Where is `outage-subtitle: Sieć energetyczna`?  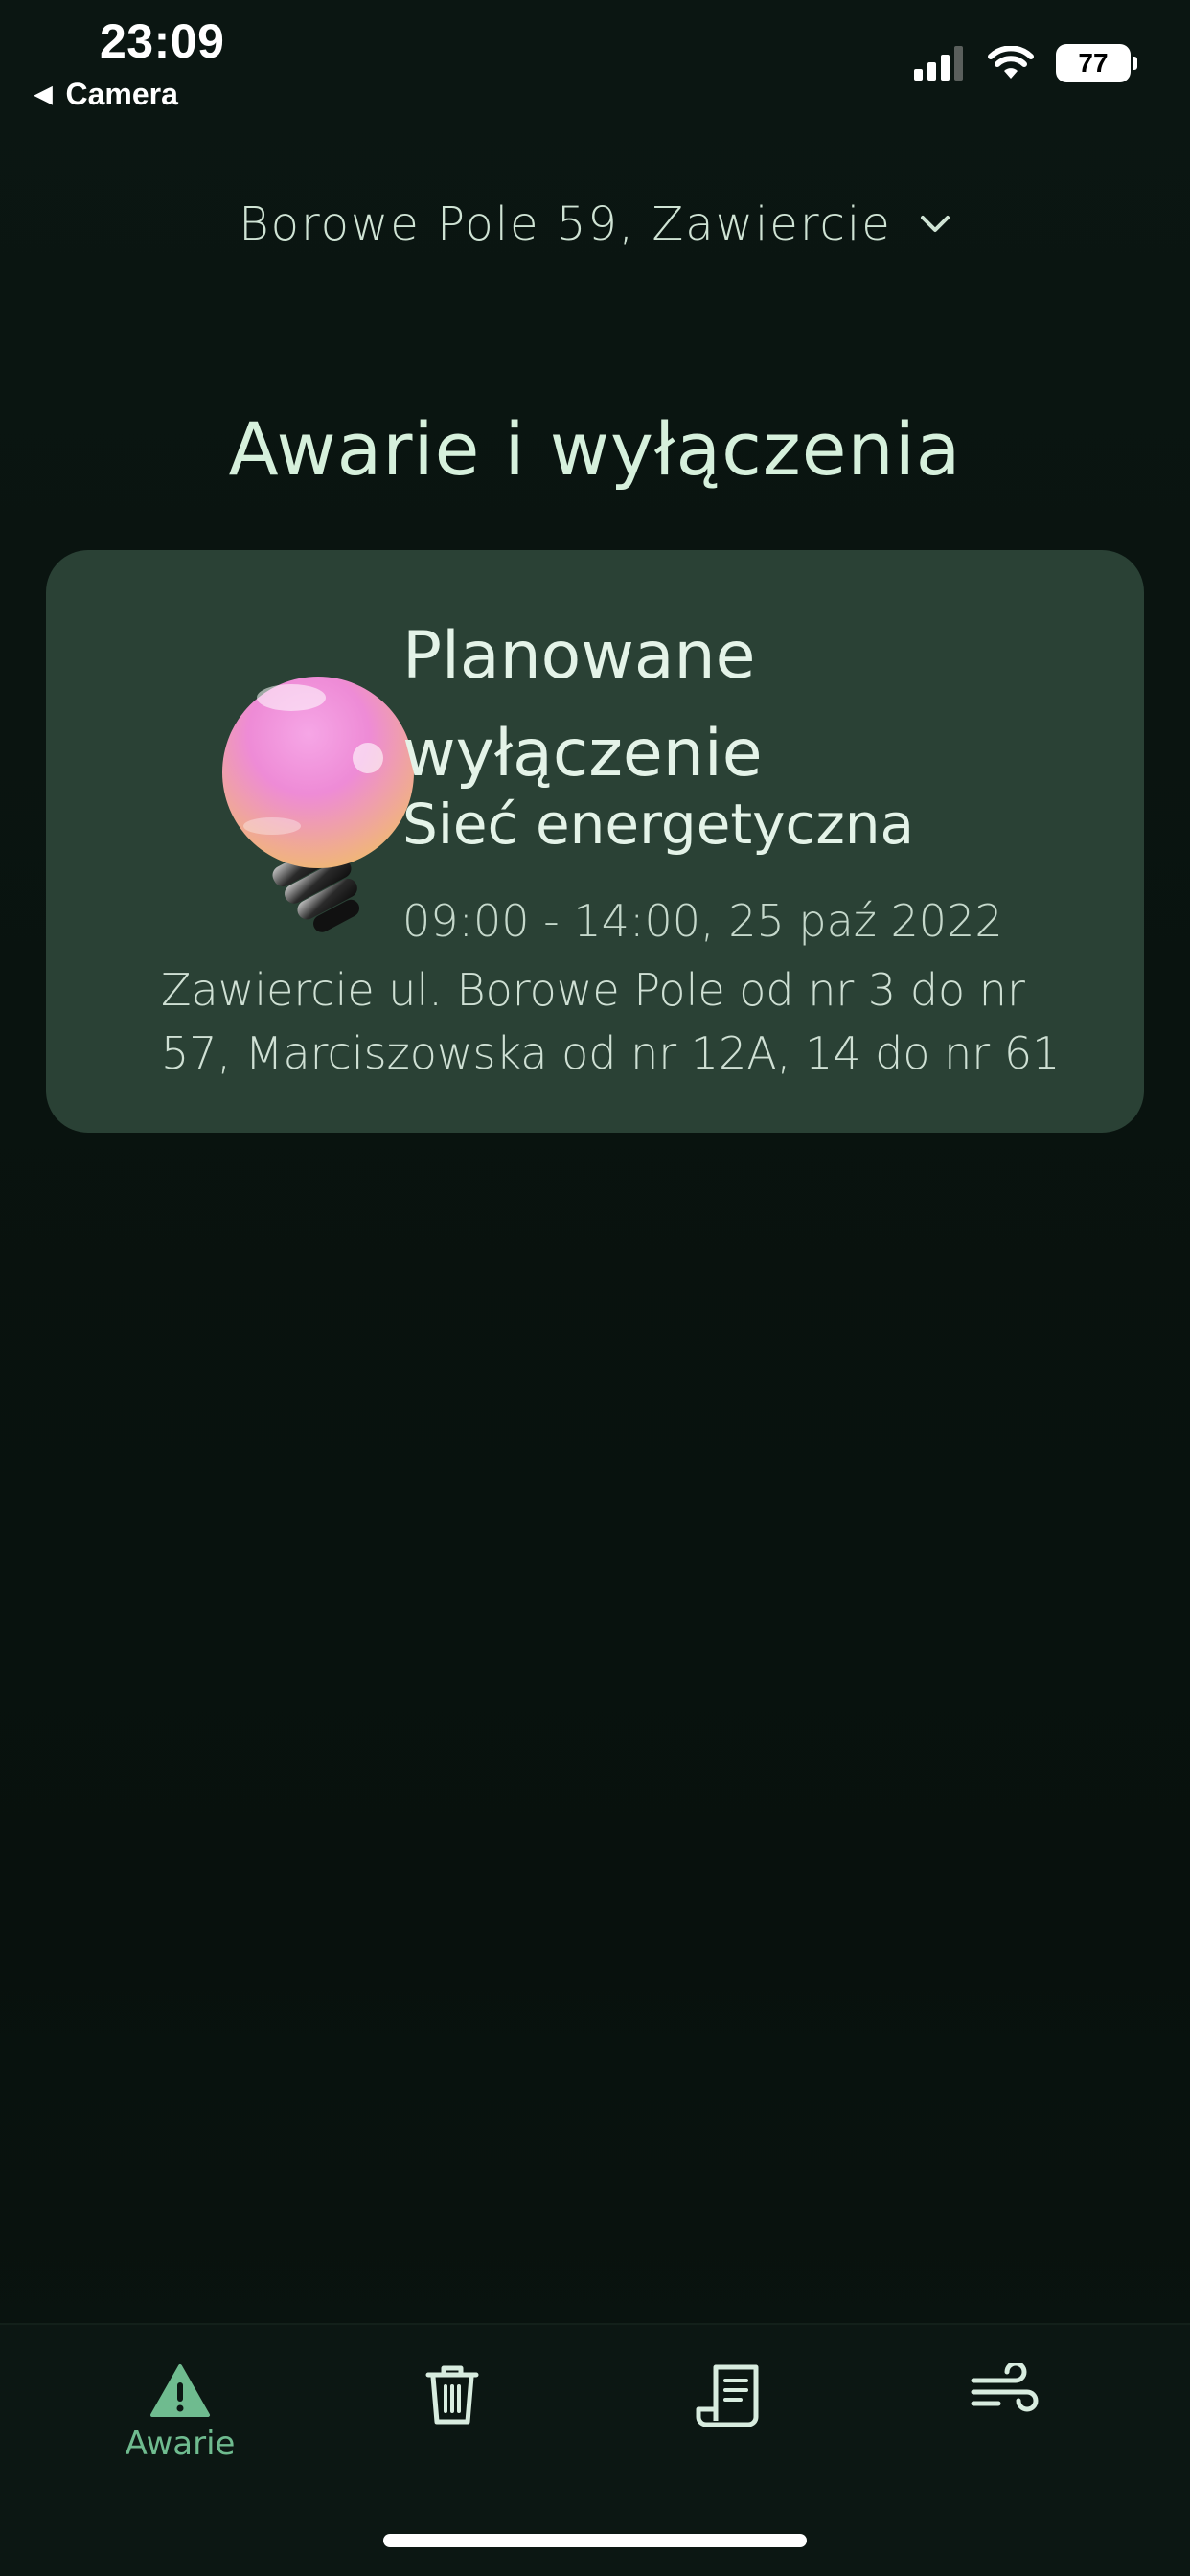
outage-subtitle: Sieć energetyczna is located at coordinates (658, 824).